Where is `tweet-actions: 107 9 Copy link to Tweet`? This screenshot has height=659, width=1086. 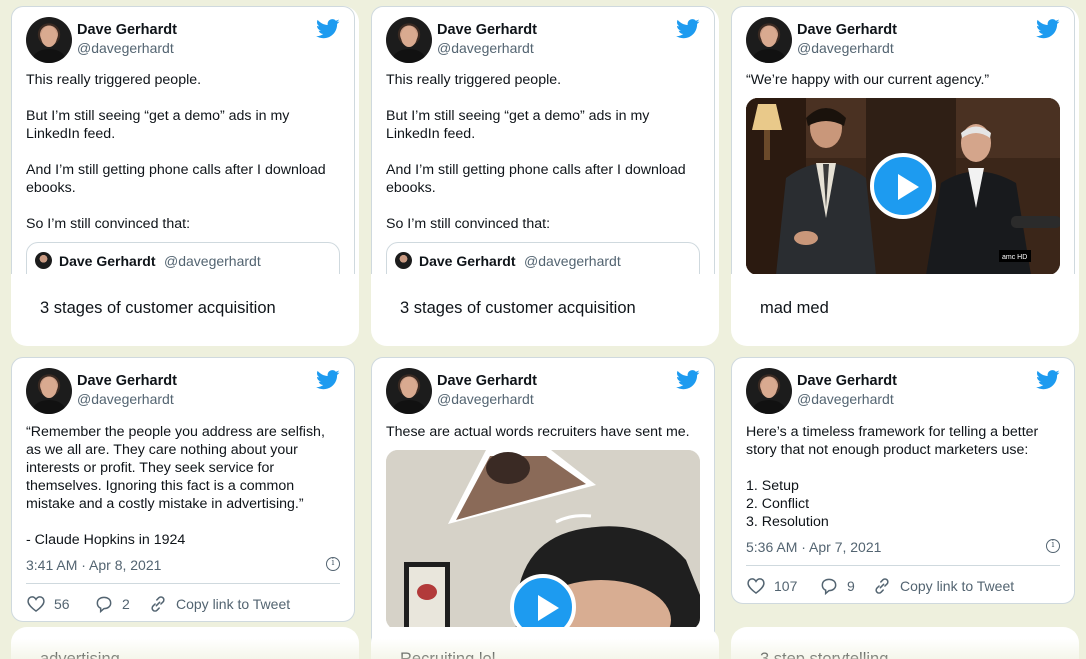 tweet-actions: 107 9 Copy link to Tweet is located at coordinates (903, 586).